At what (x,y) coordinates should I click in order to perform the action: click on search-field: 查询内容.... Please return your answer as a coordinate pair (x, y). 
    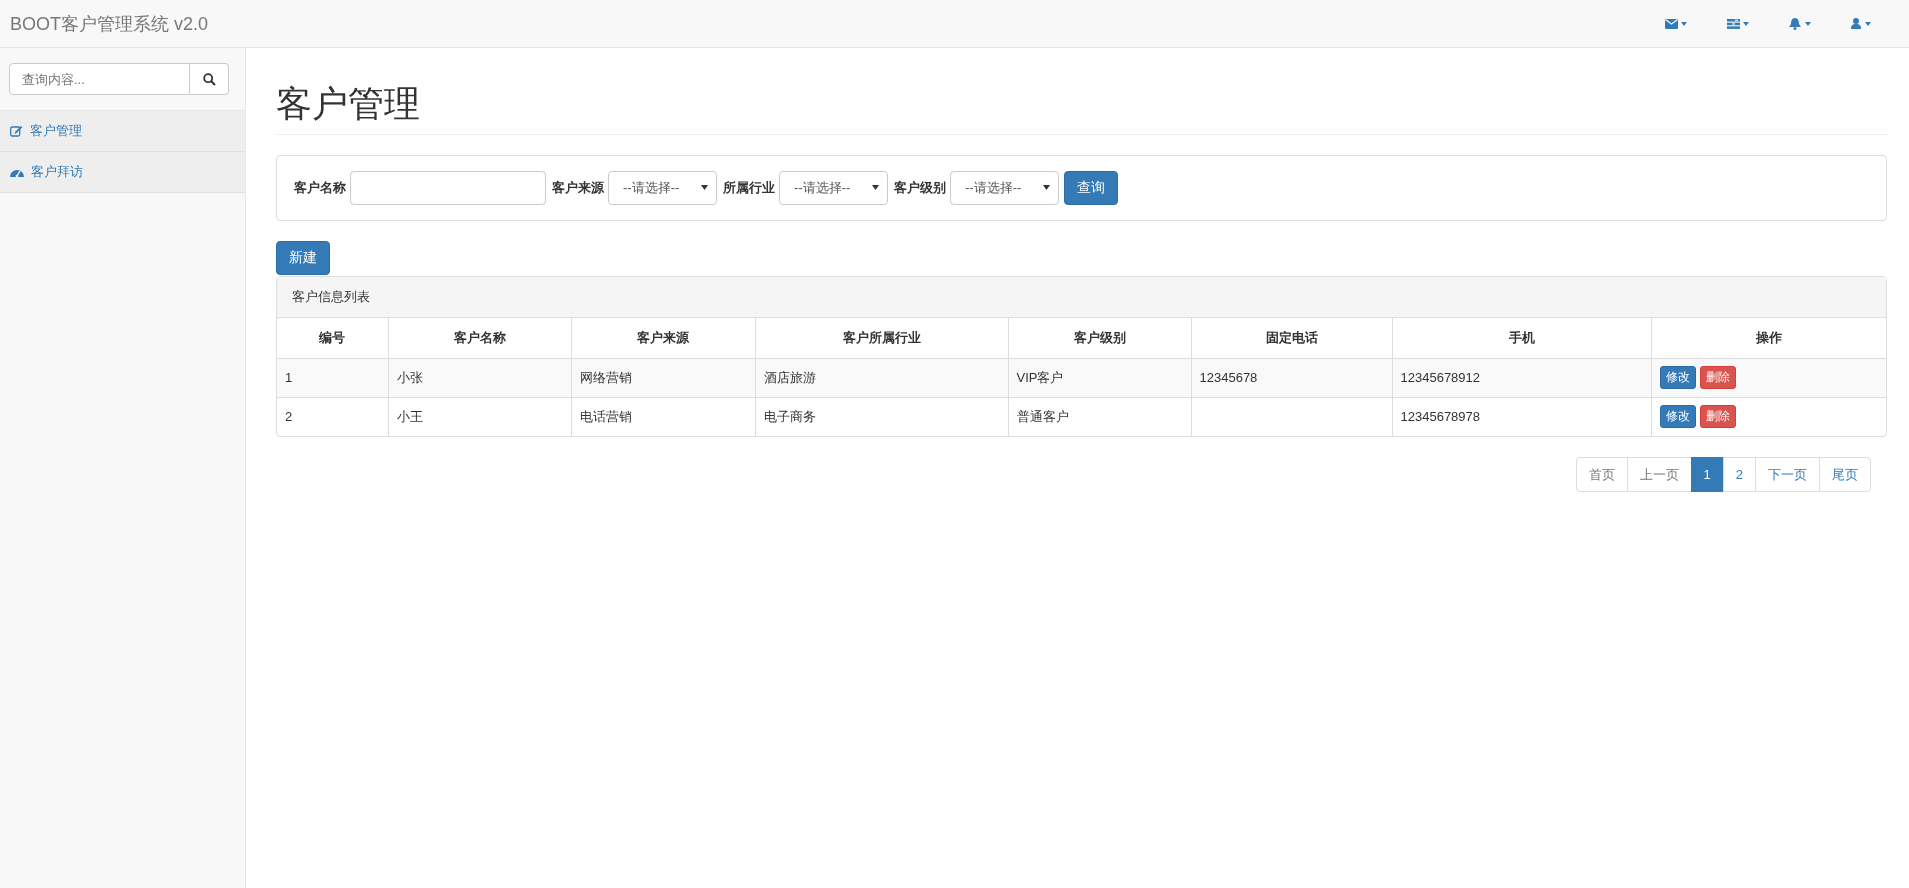
    Looking at the image, I should click on (99, 79).